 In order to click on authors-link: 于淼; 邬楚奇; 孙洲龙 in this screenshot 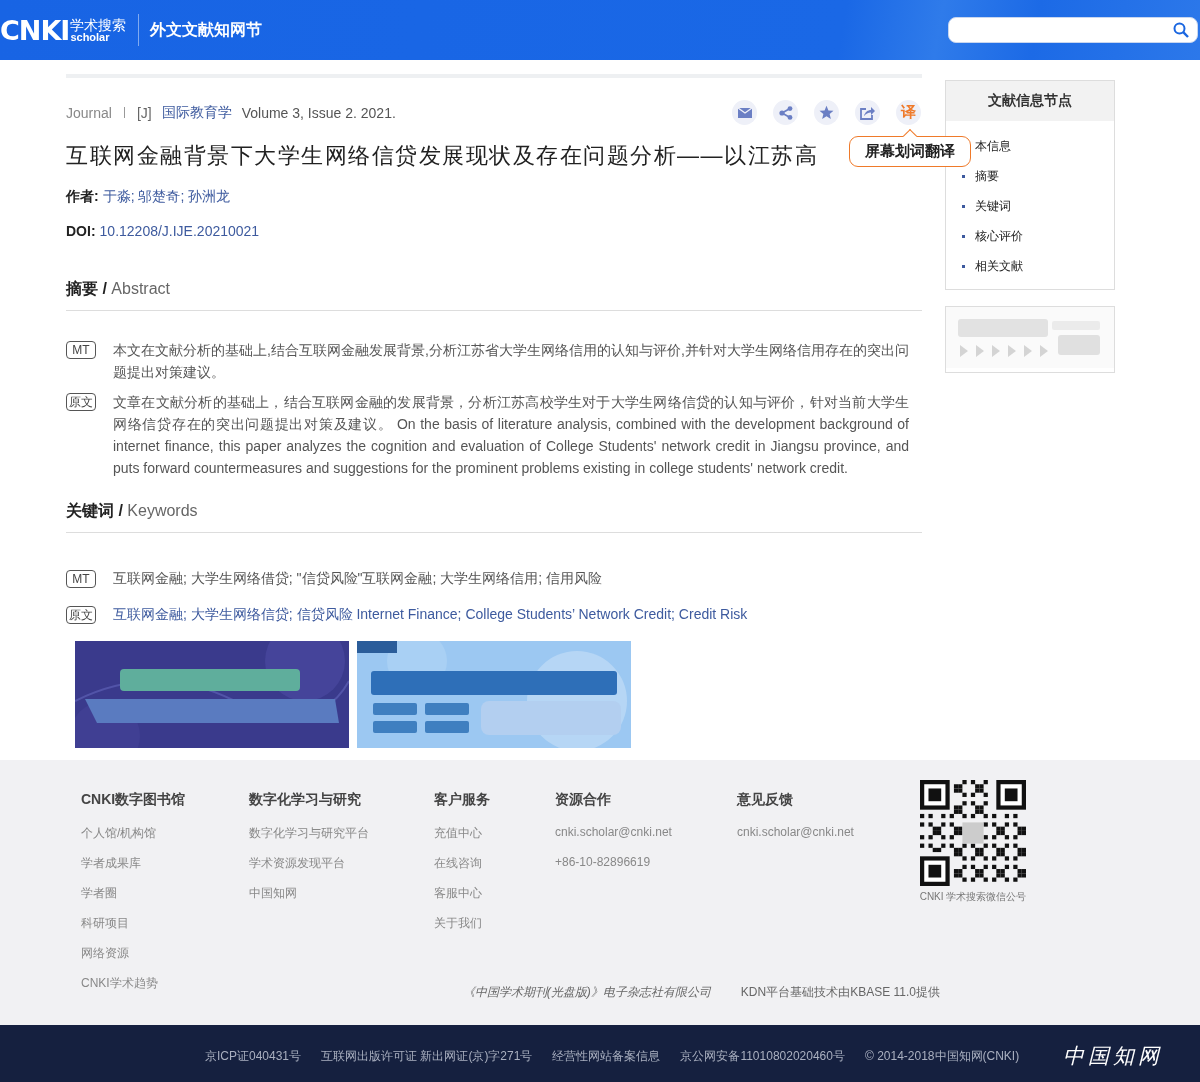, I will do `click(166, 197)`.